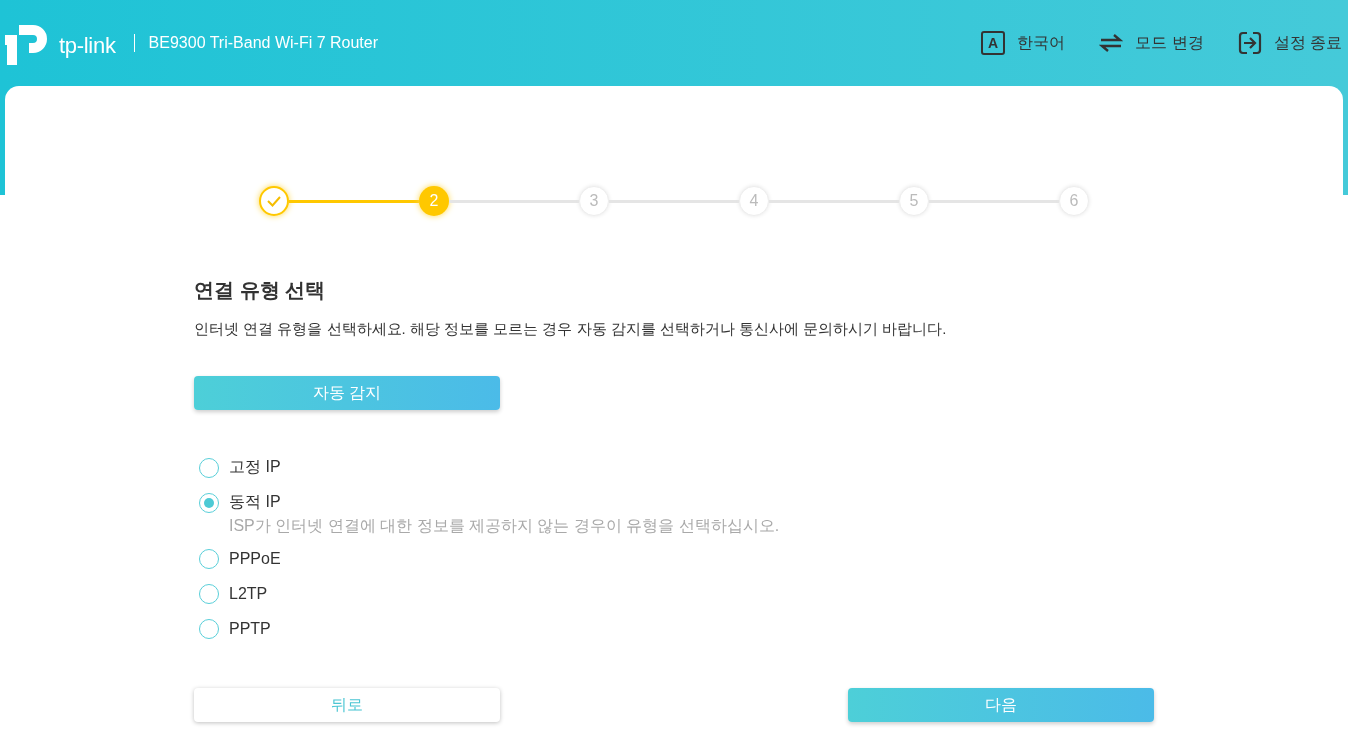 The height and width of the screenshot is (746, 1348). Describe the element at coordinates (250, 628) in the screenshot. I see `option-label: PPTP` at that location.